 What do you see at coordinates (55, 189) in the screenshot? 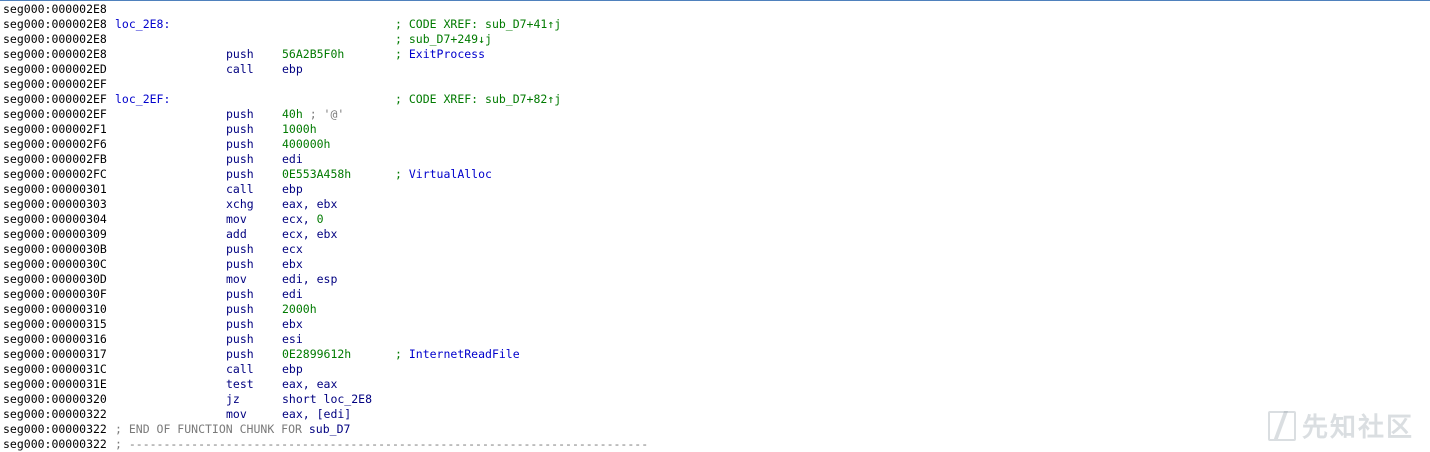
I see `address: seg000:00000301` at bounding box center [55, 189].